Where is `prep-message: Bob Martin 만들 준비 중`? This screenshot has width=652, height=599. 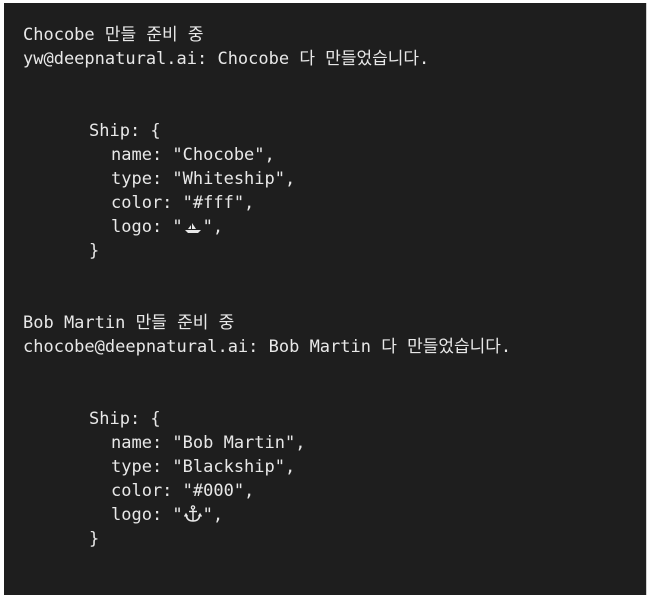
prep-message: Bob Martin 만들 준비 중 is located at coordinates (129, 323).